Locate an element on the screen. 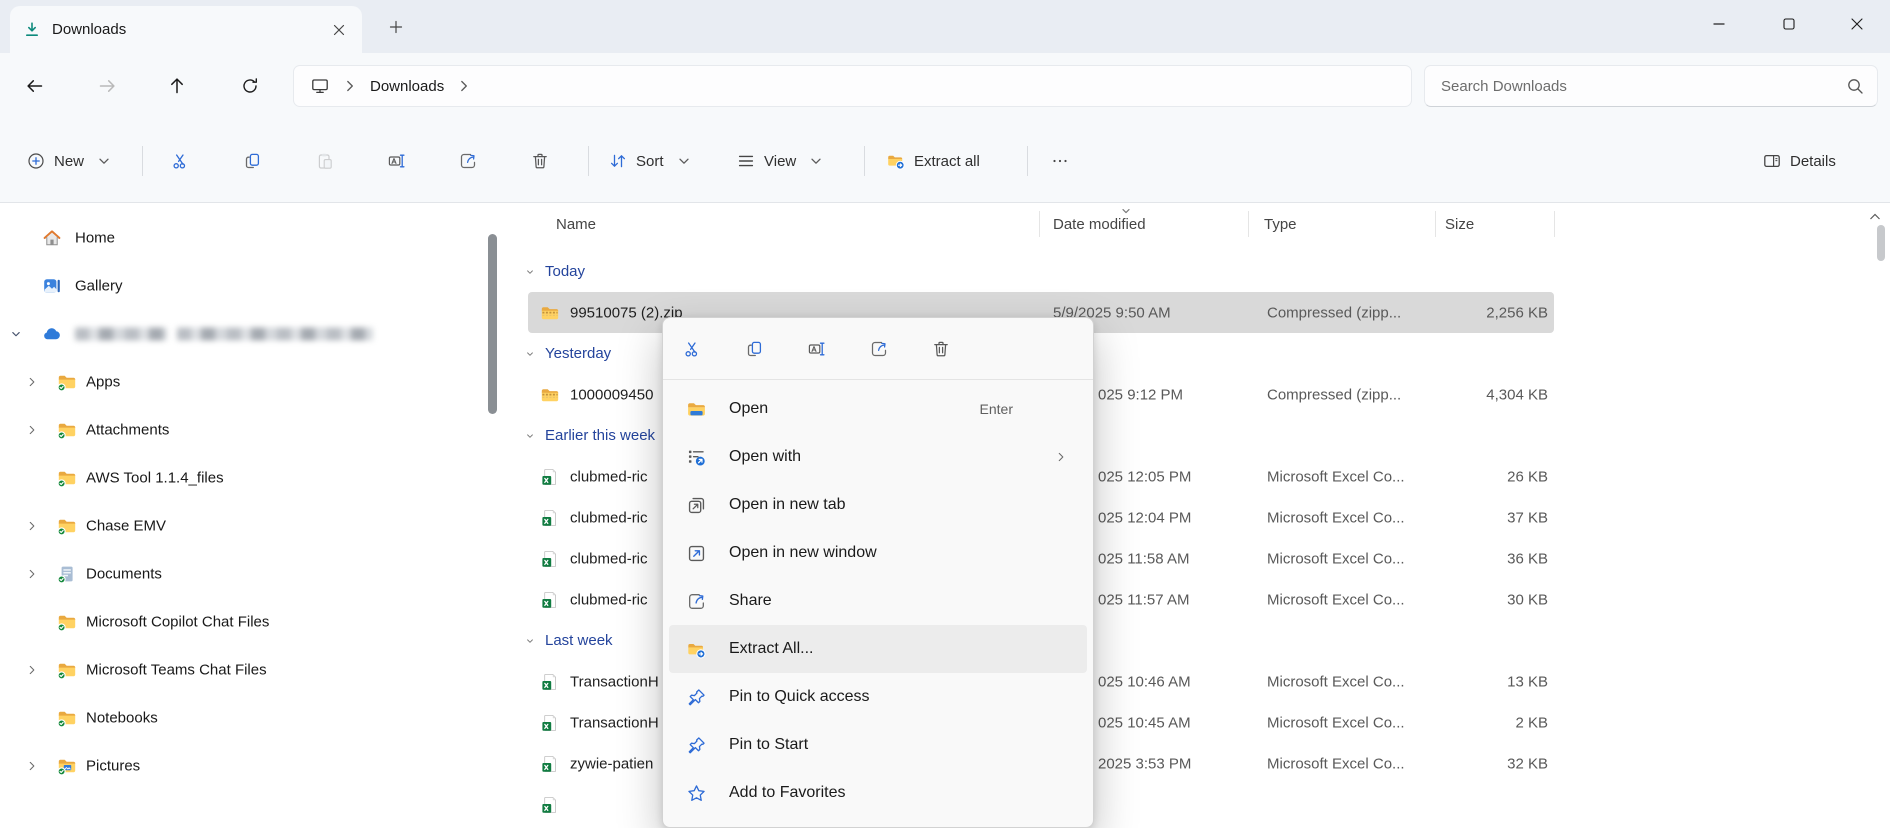 The width and height of the screenshot is (1890, 828). menu-item-open-in-new-window: Open in new window is located at coordinates (878, 553).